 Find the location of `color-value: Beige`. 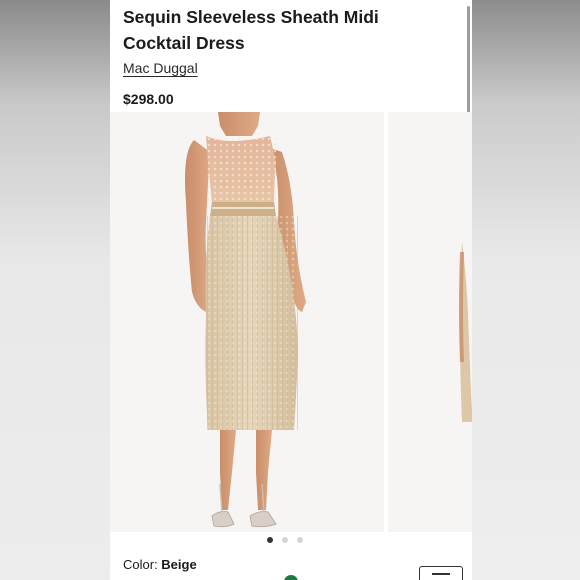

color-value: Beige is located at coordinates (179, 564).